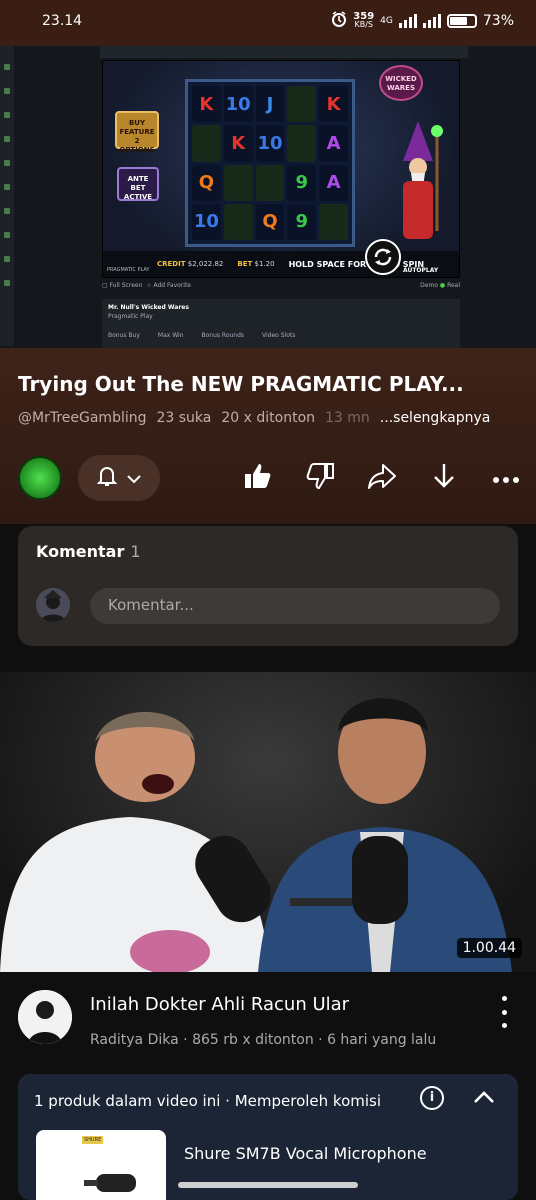 This screenshot has height=1200, width=536. What do you see at coordinates (305, 1153) in the screenshot?
I see `product-name: Shure SM7B Vocal Microphone` at bounding box center [305, 1153].